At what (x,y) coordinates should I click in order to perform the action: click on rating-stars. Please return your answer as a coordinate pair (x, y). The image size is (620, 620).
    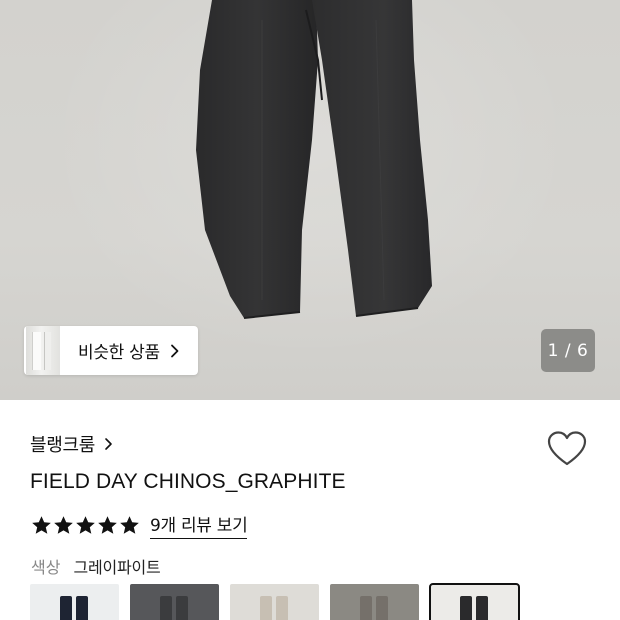
    Looking at the image, I should click on (85, 525).